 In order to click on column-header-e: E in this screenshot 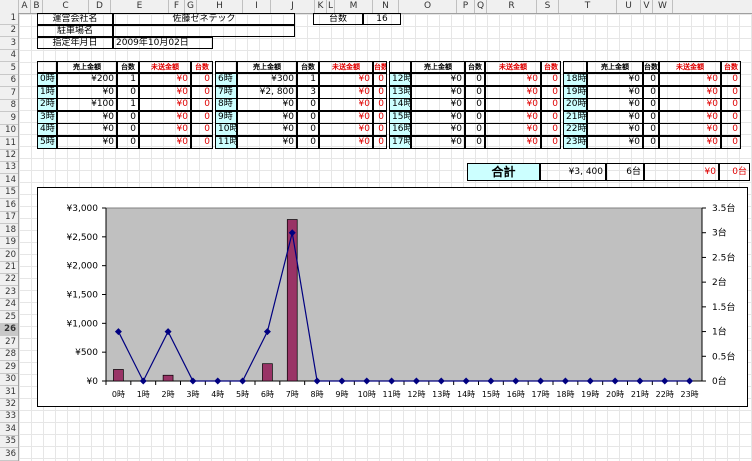, I will do `click(140, 6)`.